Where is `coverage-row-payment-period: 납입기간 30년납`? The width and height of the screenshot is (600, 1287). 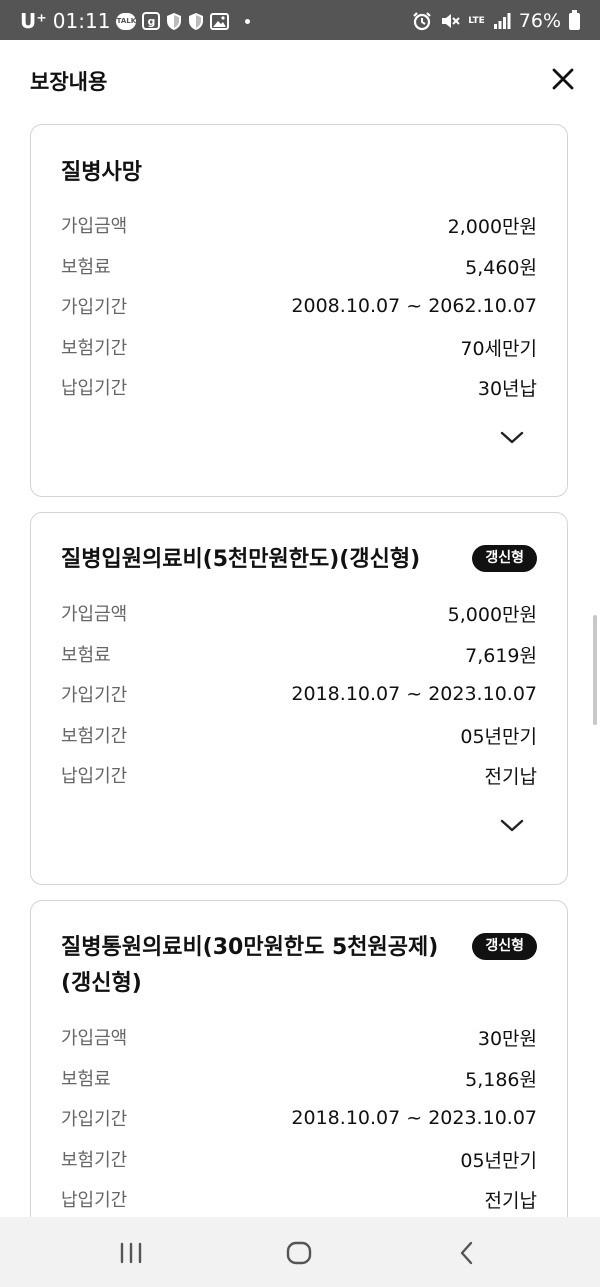
coverage-row-payment-period: 납입기간 30년납 is located at coordinates (299, 387).